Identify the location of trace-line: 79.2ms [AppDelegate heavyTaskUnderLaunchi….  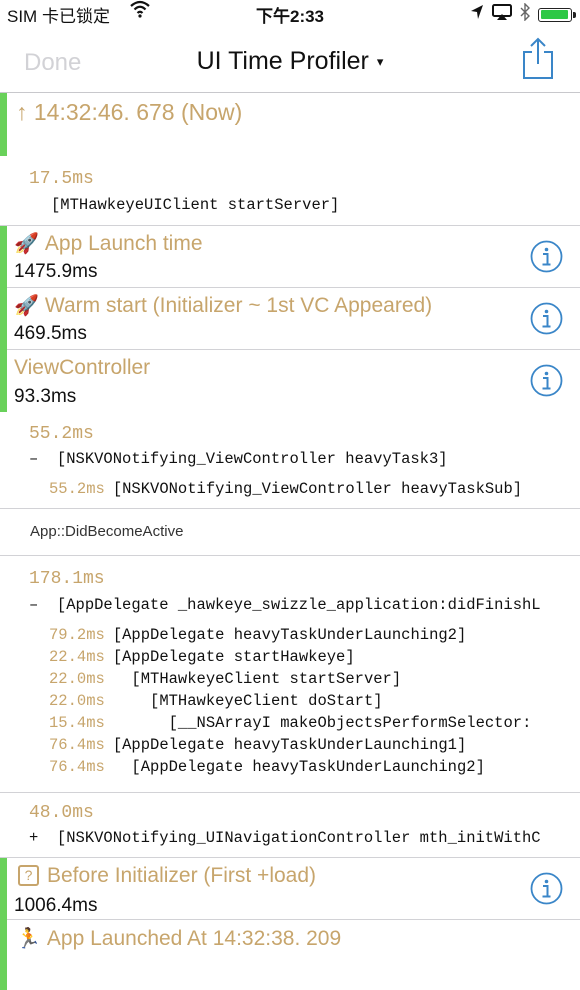
(258, 635).